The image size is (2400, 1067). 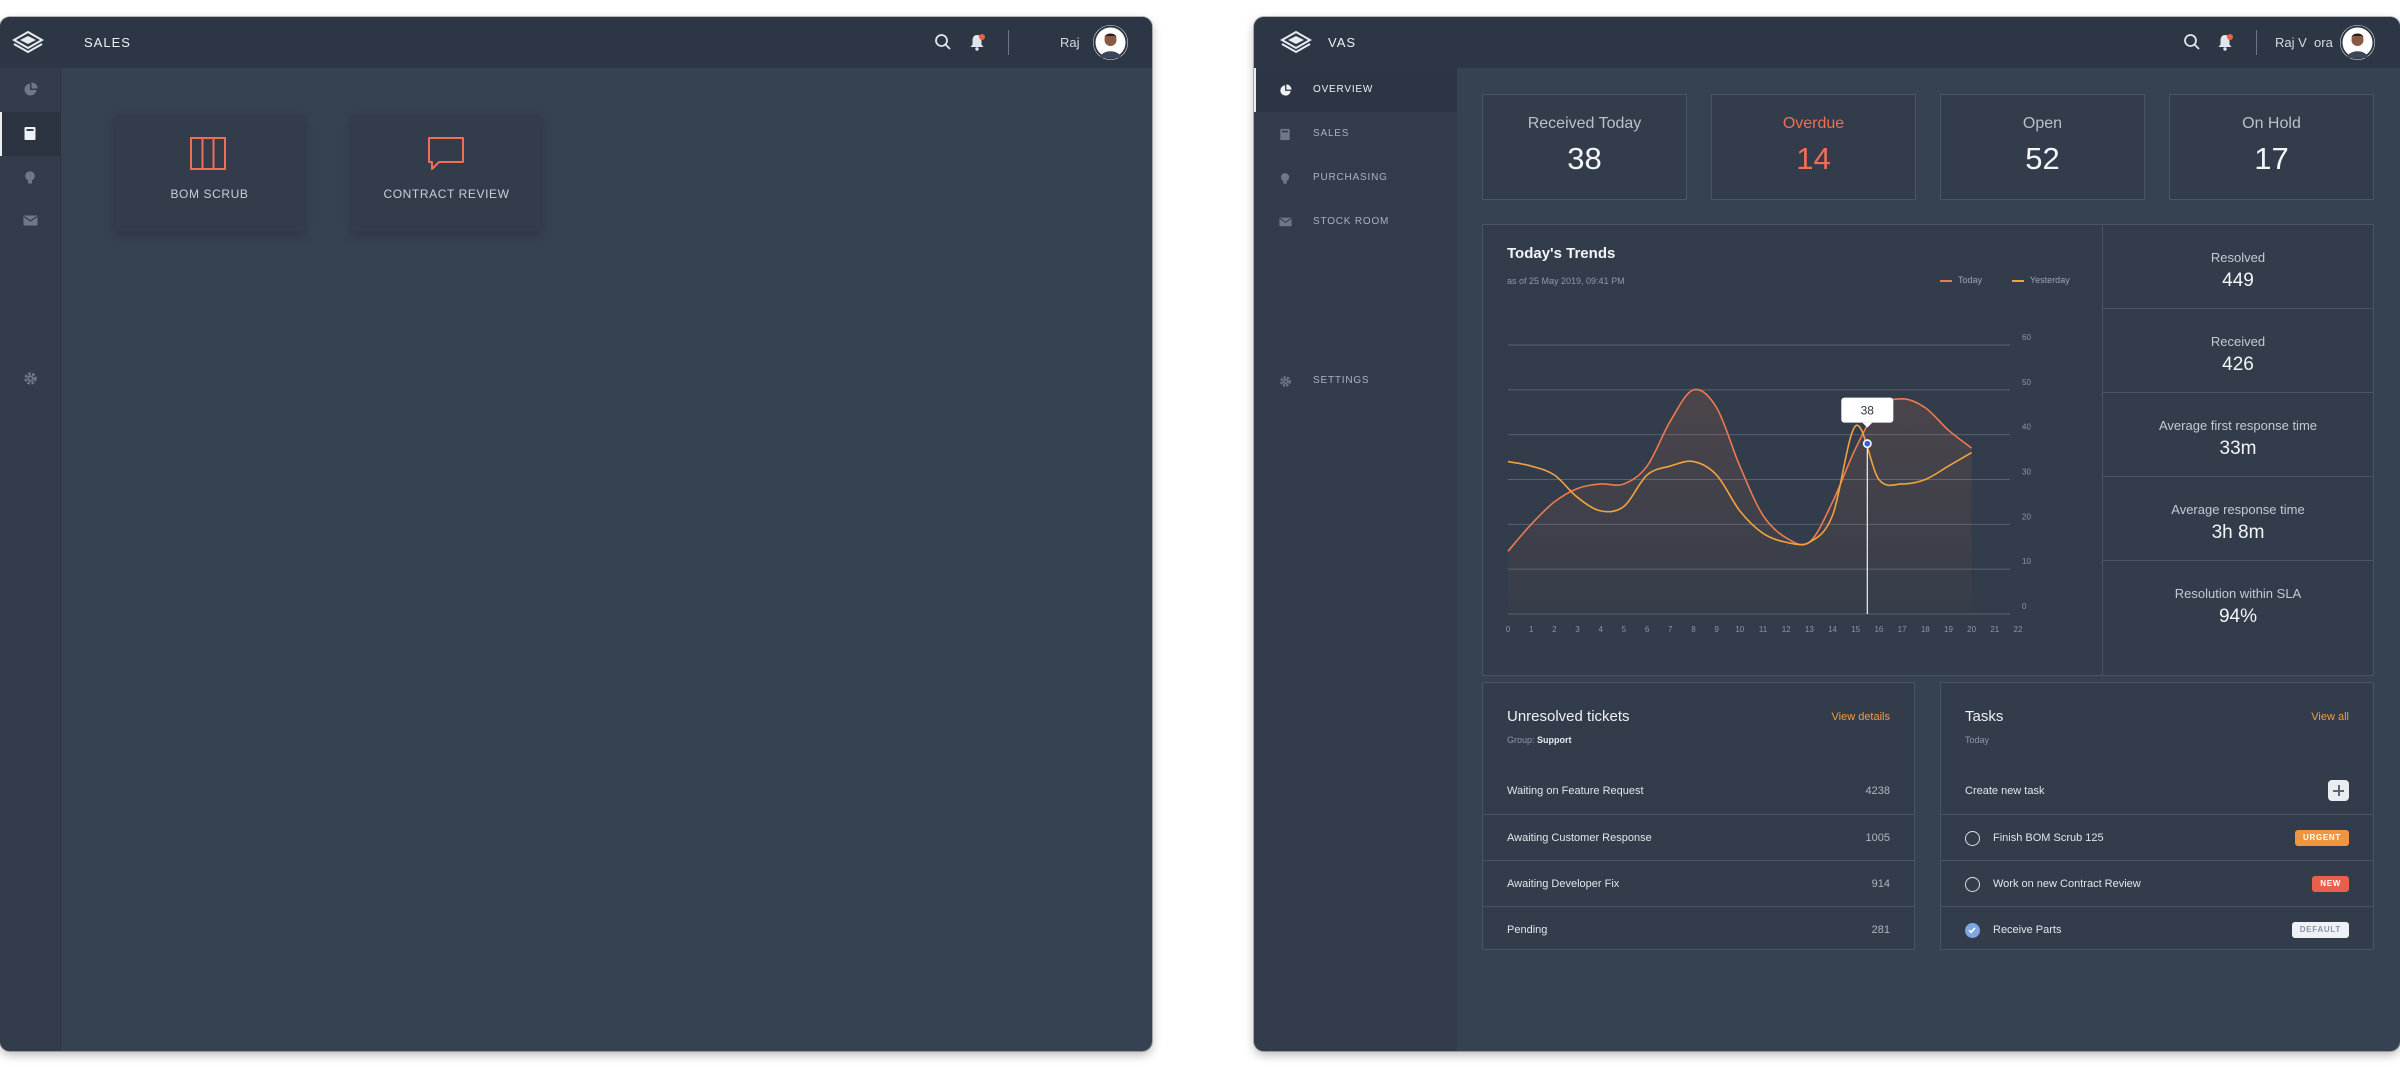 What do you see at coordinates (2238, 364) in the screenshot?
I see `stat-value: 426` at bounding box center [2238, 364].